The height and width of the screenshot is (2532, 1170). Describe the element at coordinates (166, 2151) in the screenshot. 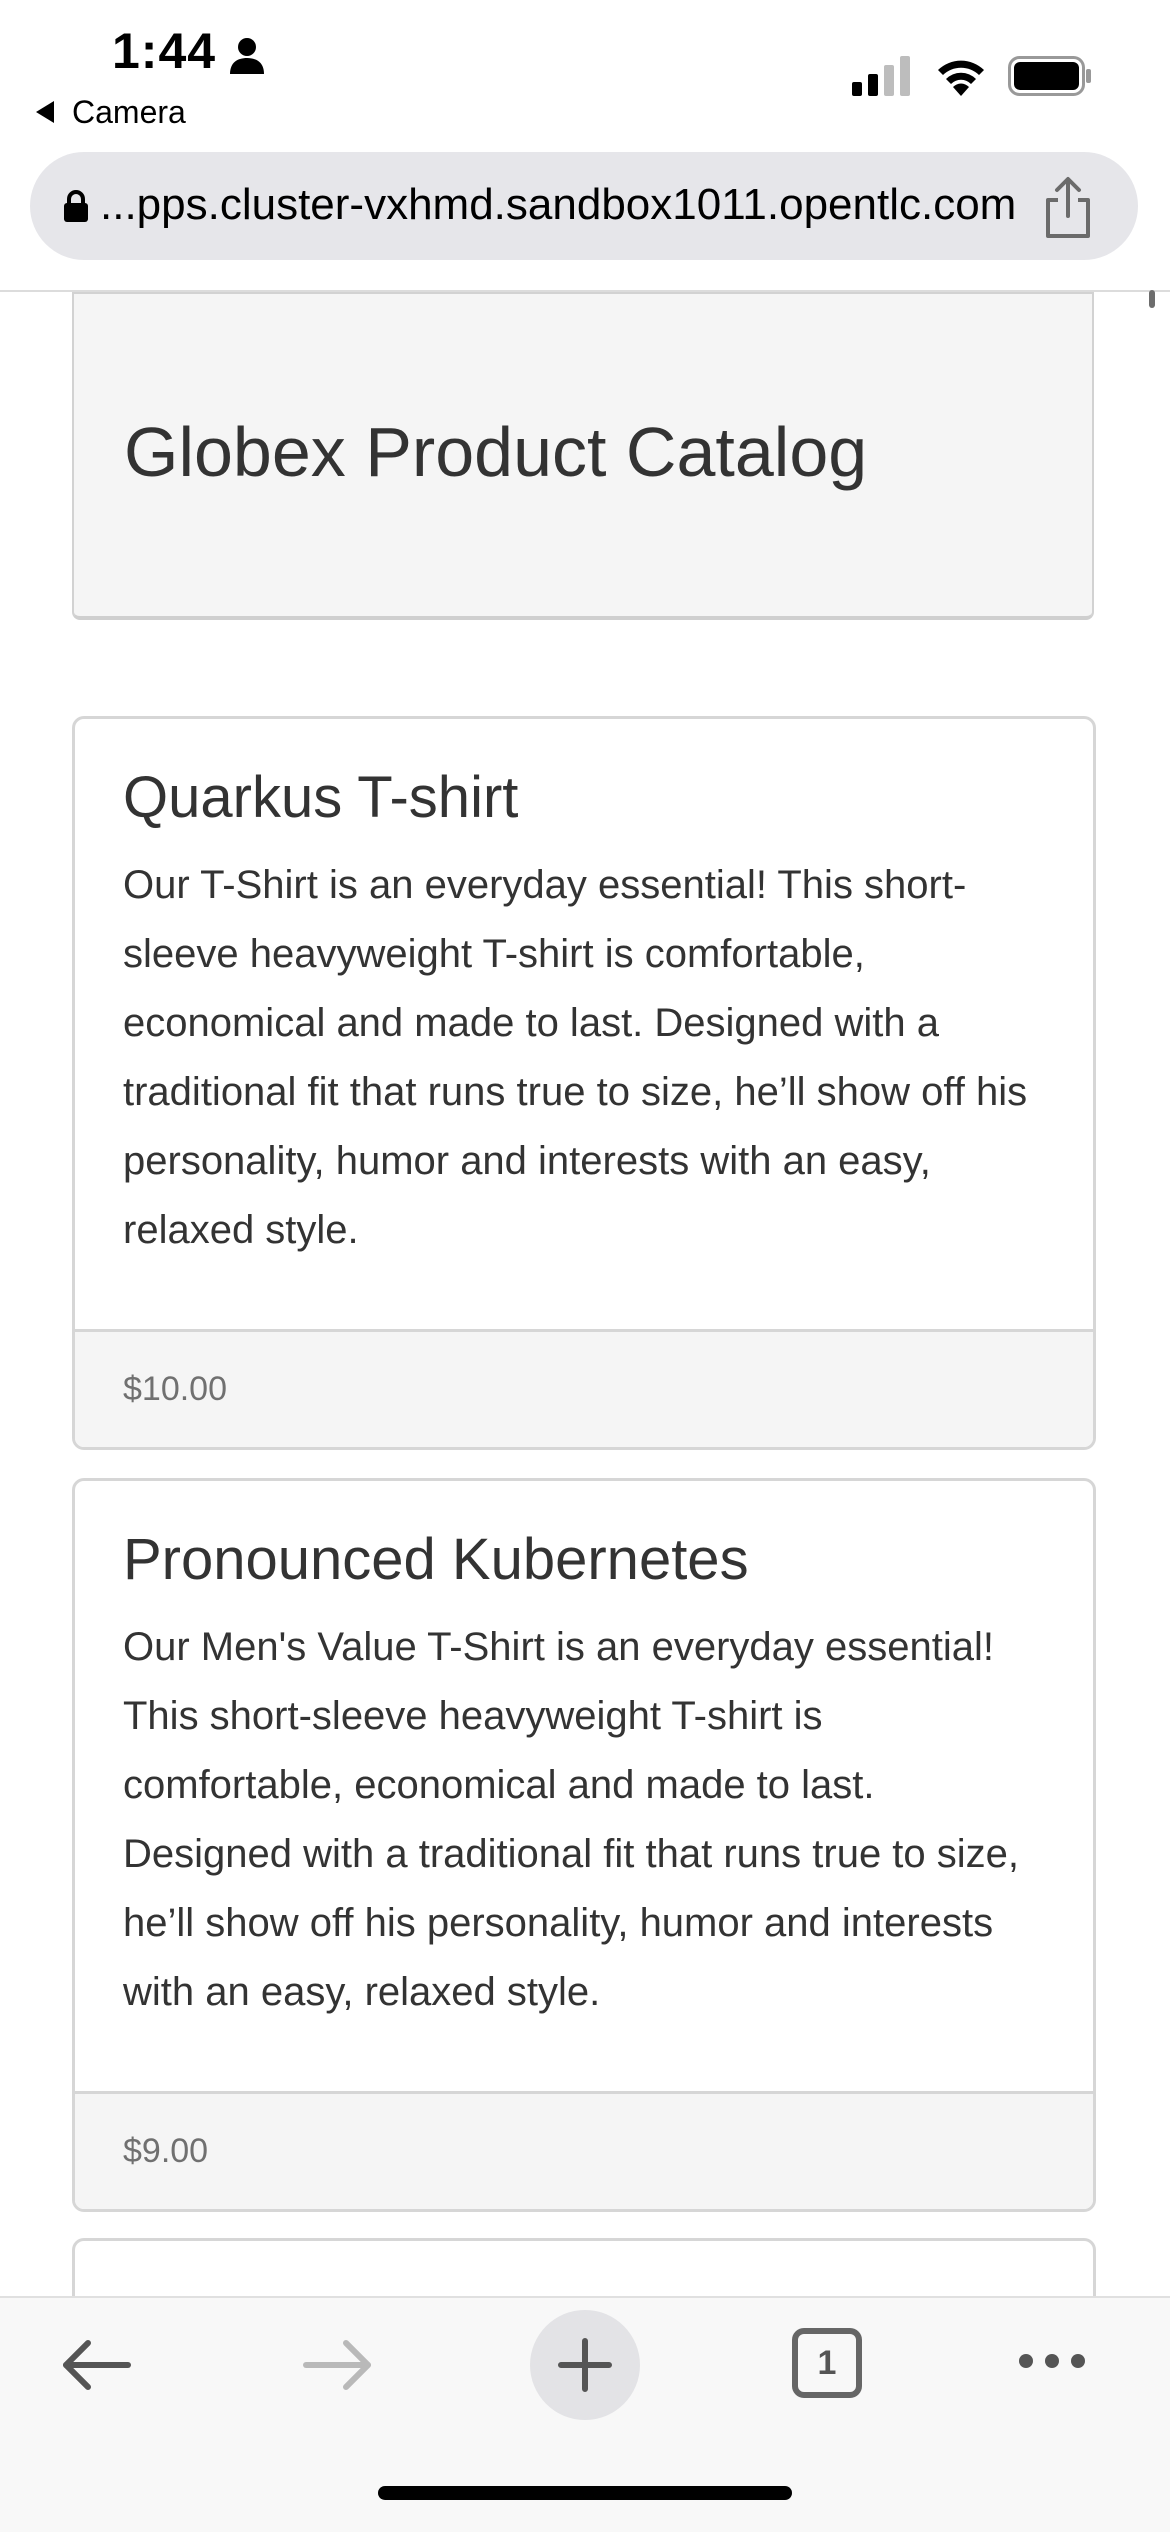

I see `product-price: $9.00` at that location.